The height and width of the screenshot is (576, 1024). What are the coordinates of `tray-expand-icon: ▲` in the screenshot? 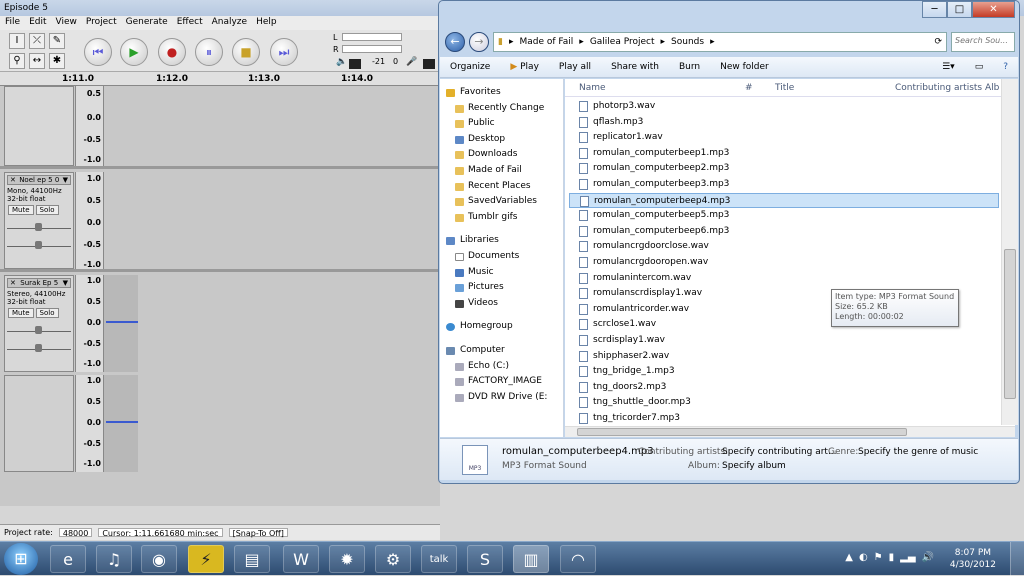 It's located at (849, 557).